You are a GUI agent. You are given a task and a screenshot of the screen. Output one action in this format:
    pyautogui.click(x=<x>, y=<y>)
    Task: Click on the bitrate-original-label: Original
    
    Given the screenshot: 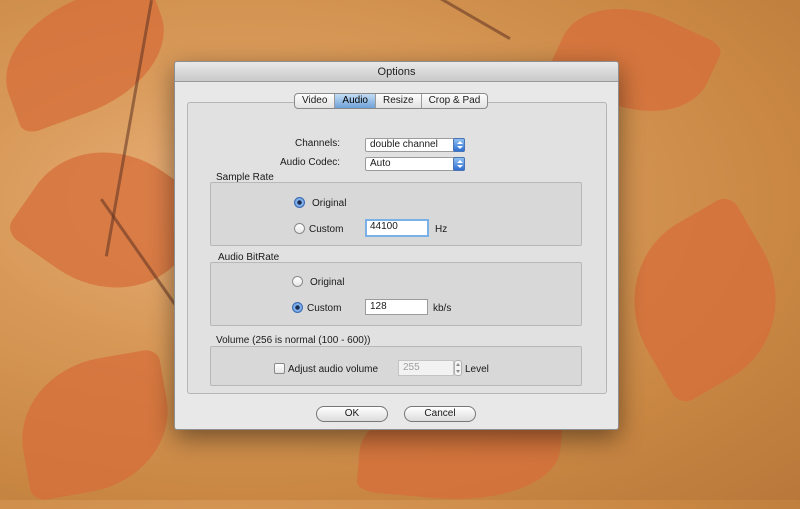 What is the action you would take?
    pyautogui.click(x=327, y=282)
    